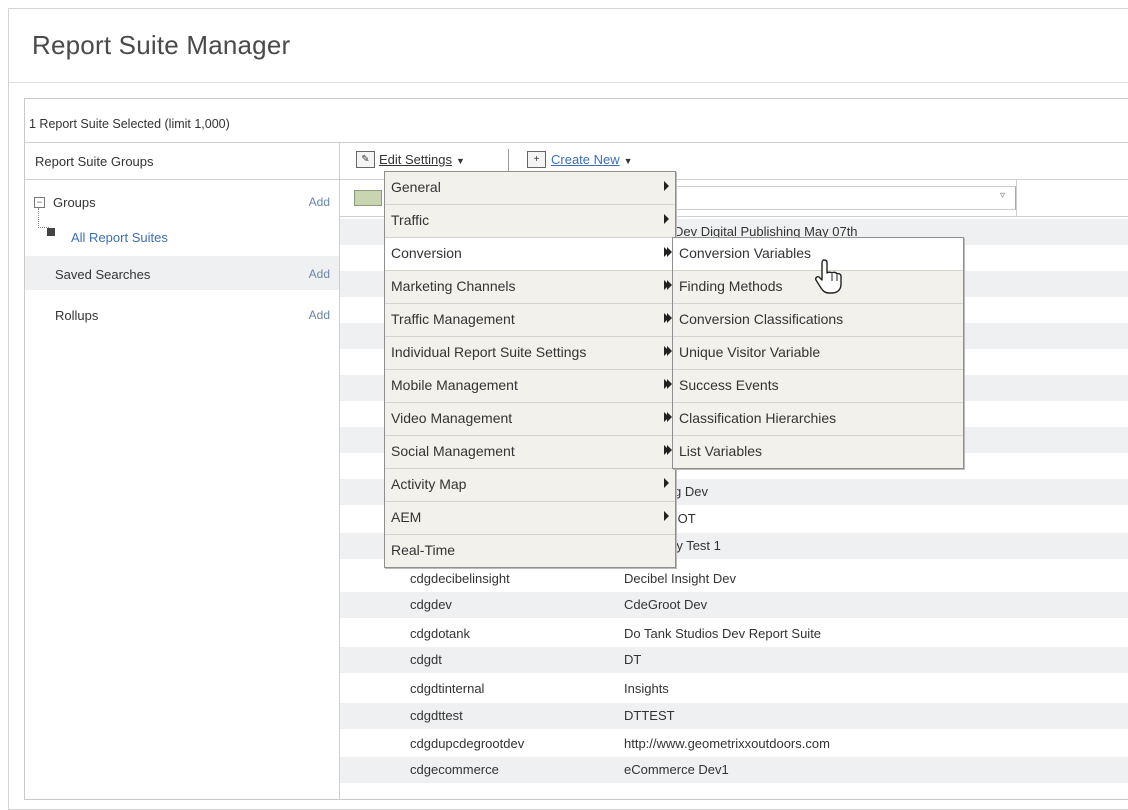 This screenshot has width=1128, height=810. What do you see at coordinates (823, 198) in the screenshot?
I see `title-filter-input: le ▿` at bounding box center [823, 198].